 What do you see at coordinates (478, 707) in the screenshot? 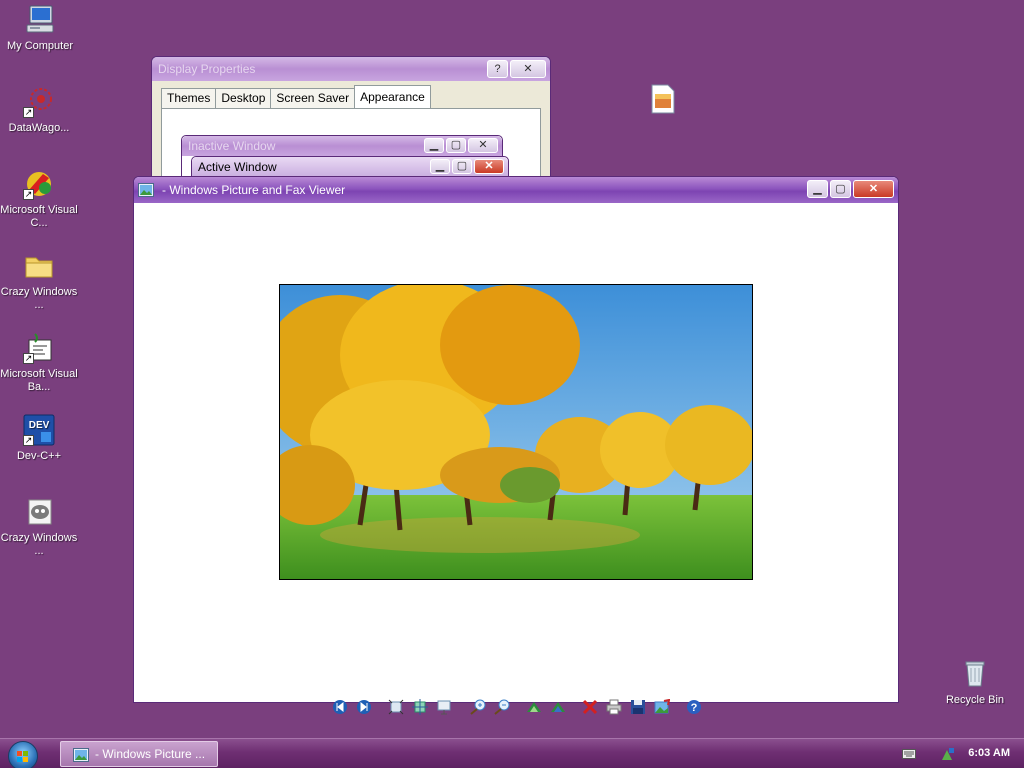
I see `zoom-in-icon` at bounding box center [478, 707].